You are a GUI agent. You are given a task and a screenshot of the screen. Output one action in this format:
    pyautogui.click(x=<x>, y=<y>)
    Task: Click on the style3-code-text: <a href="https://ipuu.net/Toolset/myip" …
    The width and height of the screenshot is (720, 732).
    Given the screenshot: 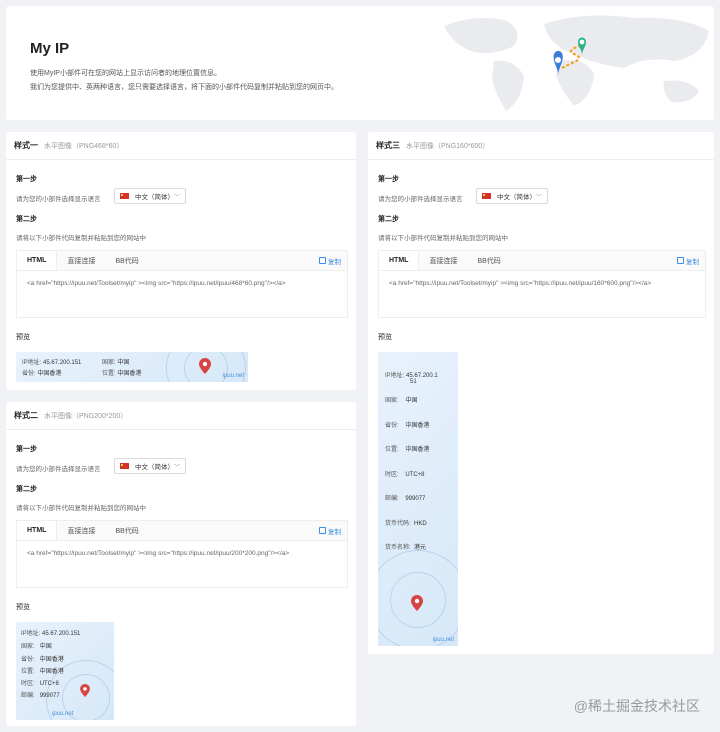 What is the action you would take?
    pyautogui.click(x=542, y=284)
    